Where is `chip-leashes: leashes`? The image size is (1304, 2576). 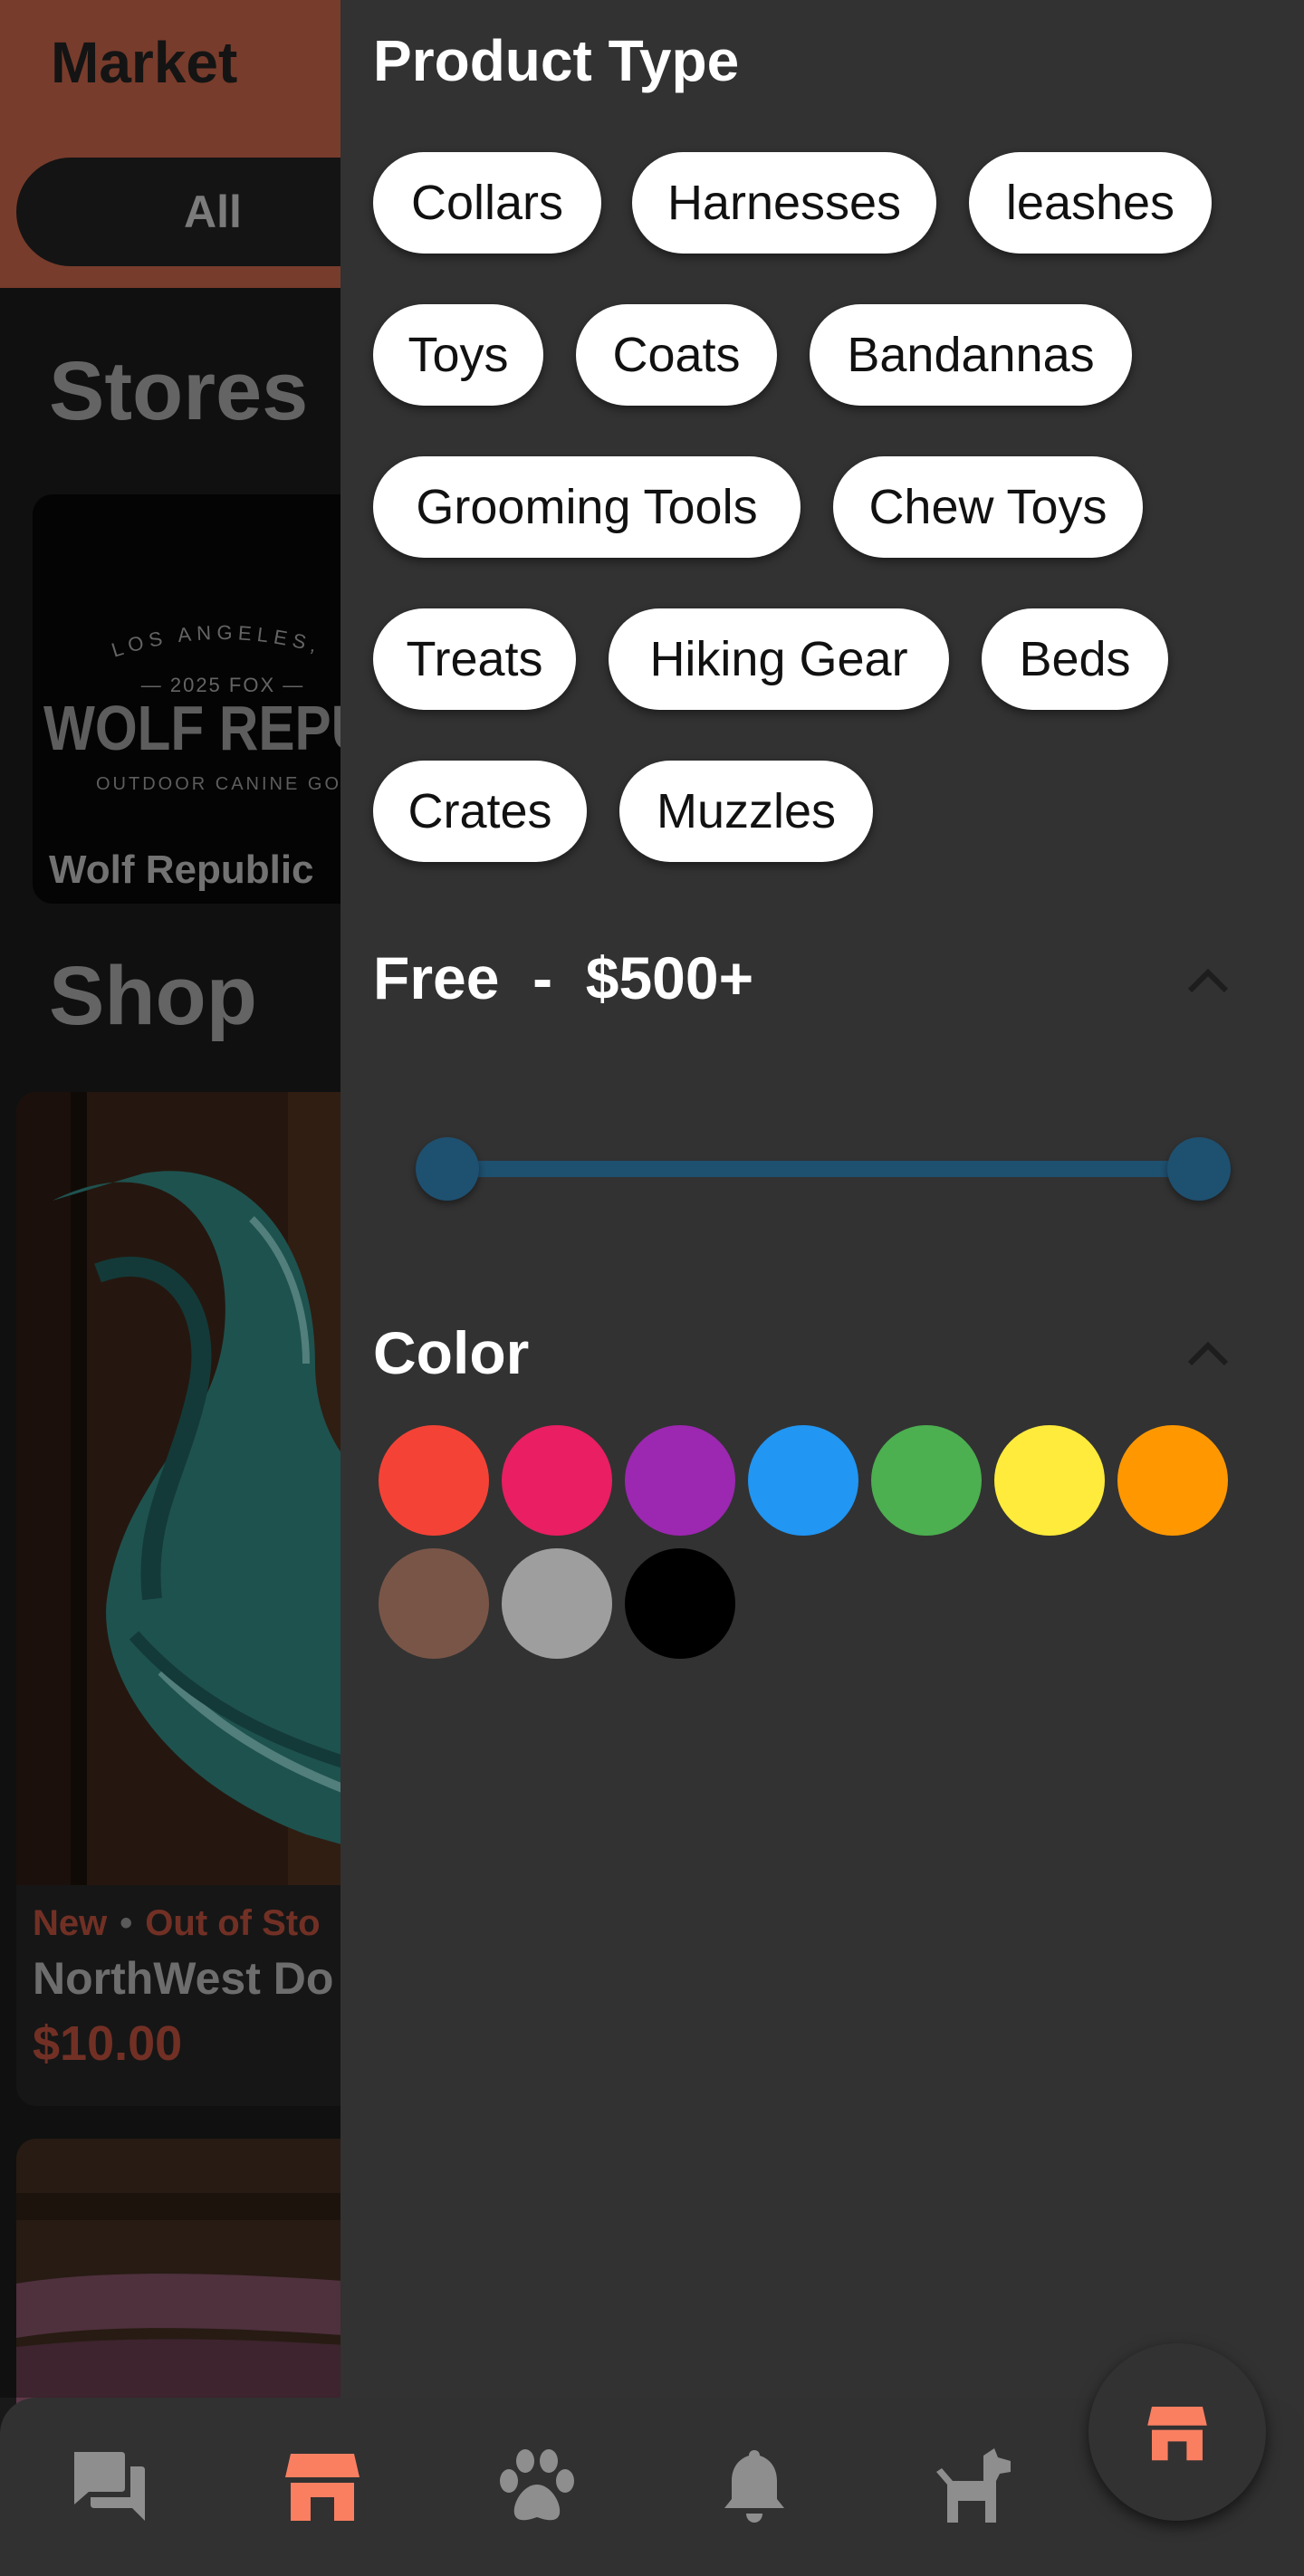
chip-leashes: leashes is located at coordinates (1091, 203).